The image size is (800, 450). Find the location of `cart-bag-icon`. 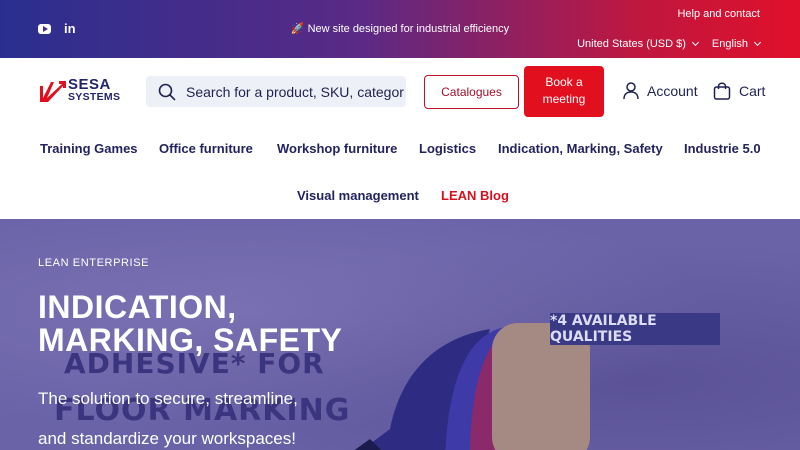

cart-bag-icon is located at coordinates (722, 91).